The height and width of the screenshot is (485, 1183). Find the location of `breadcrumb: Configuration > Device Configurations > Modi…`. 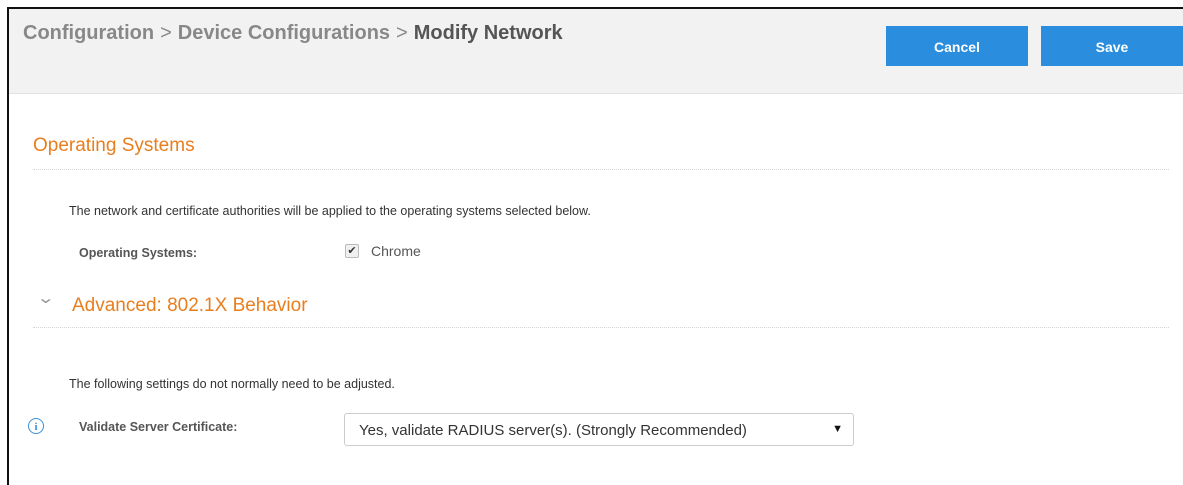

breadcrumb: Configuration > Device Configurations > Modi… is located at coordinates (293, 33).